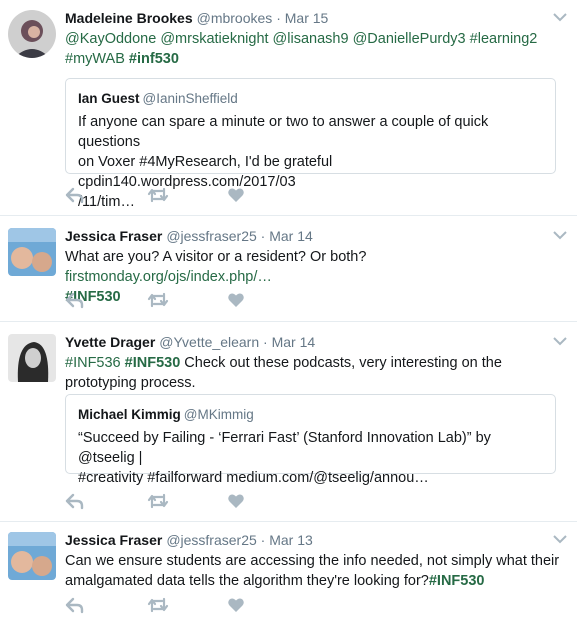 This screenshot has width=577, height=620. Describe the element at coordinates (97, 59) in the screenshot. I see `hashtag-mywab: #myWAB` at that location.